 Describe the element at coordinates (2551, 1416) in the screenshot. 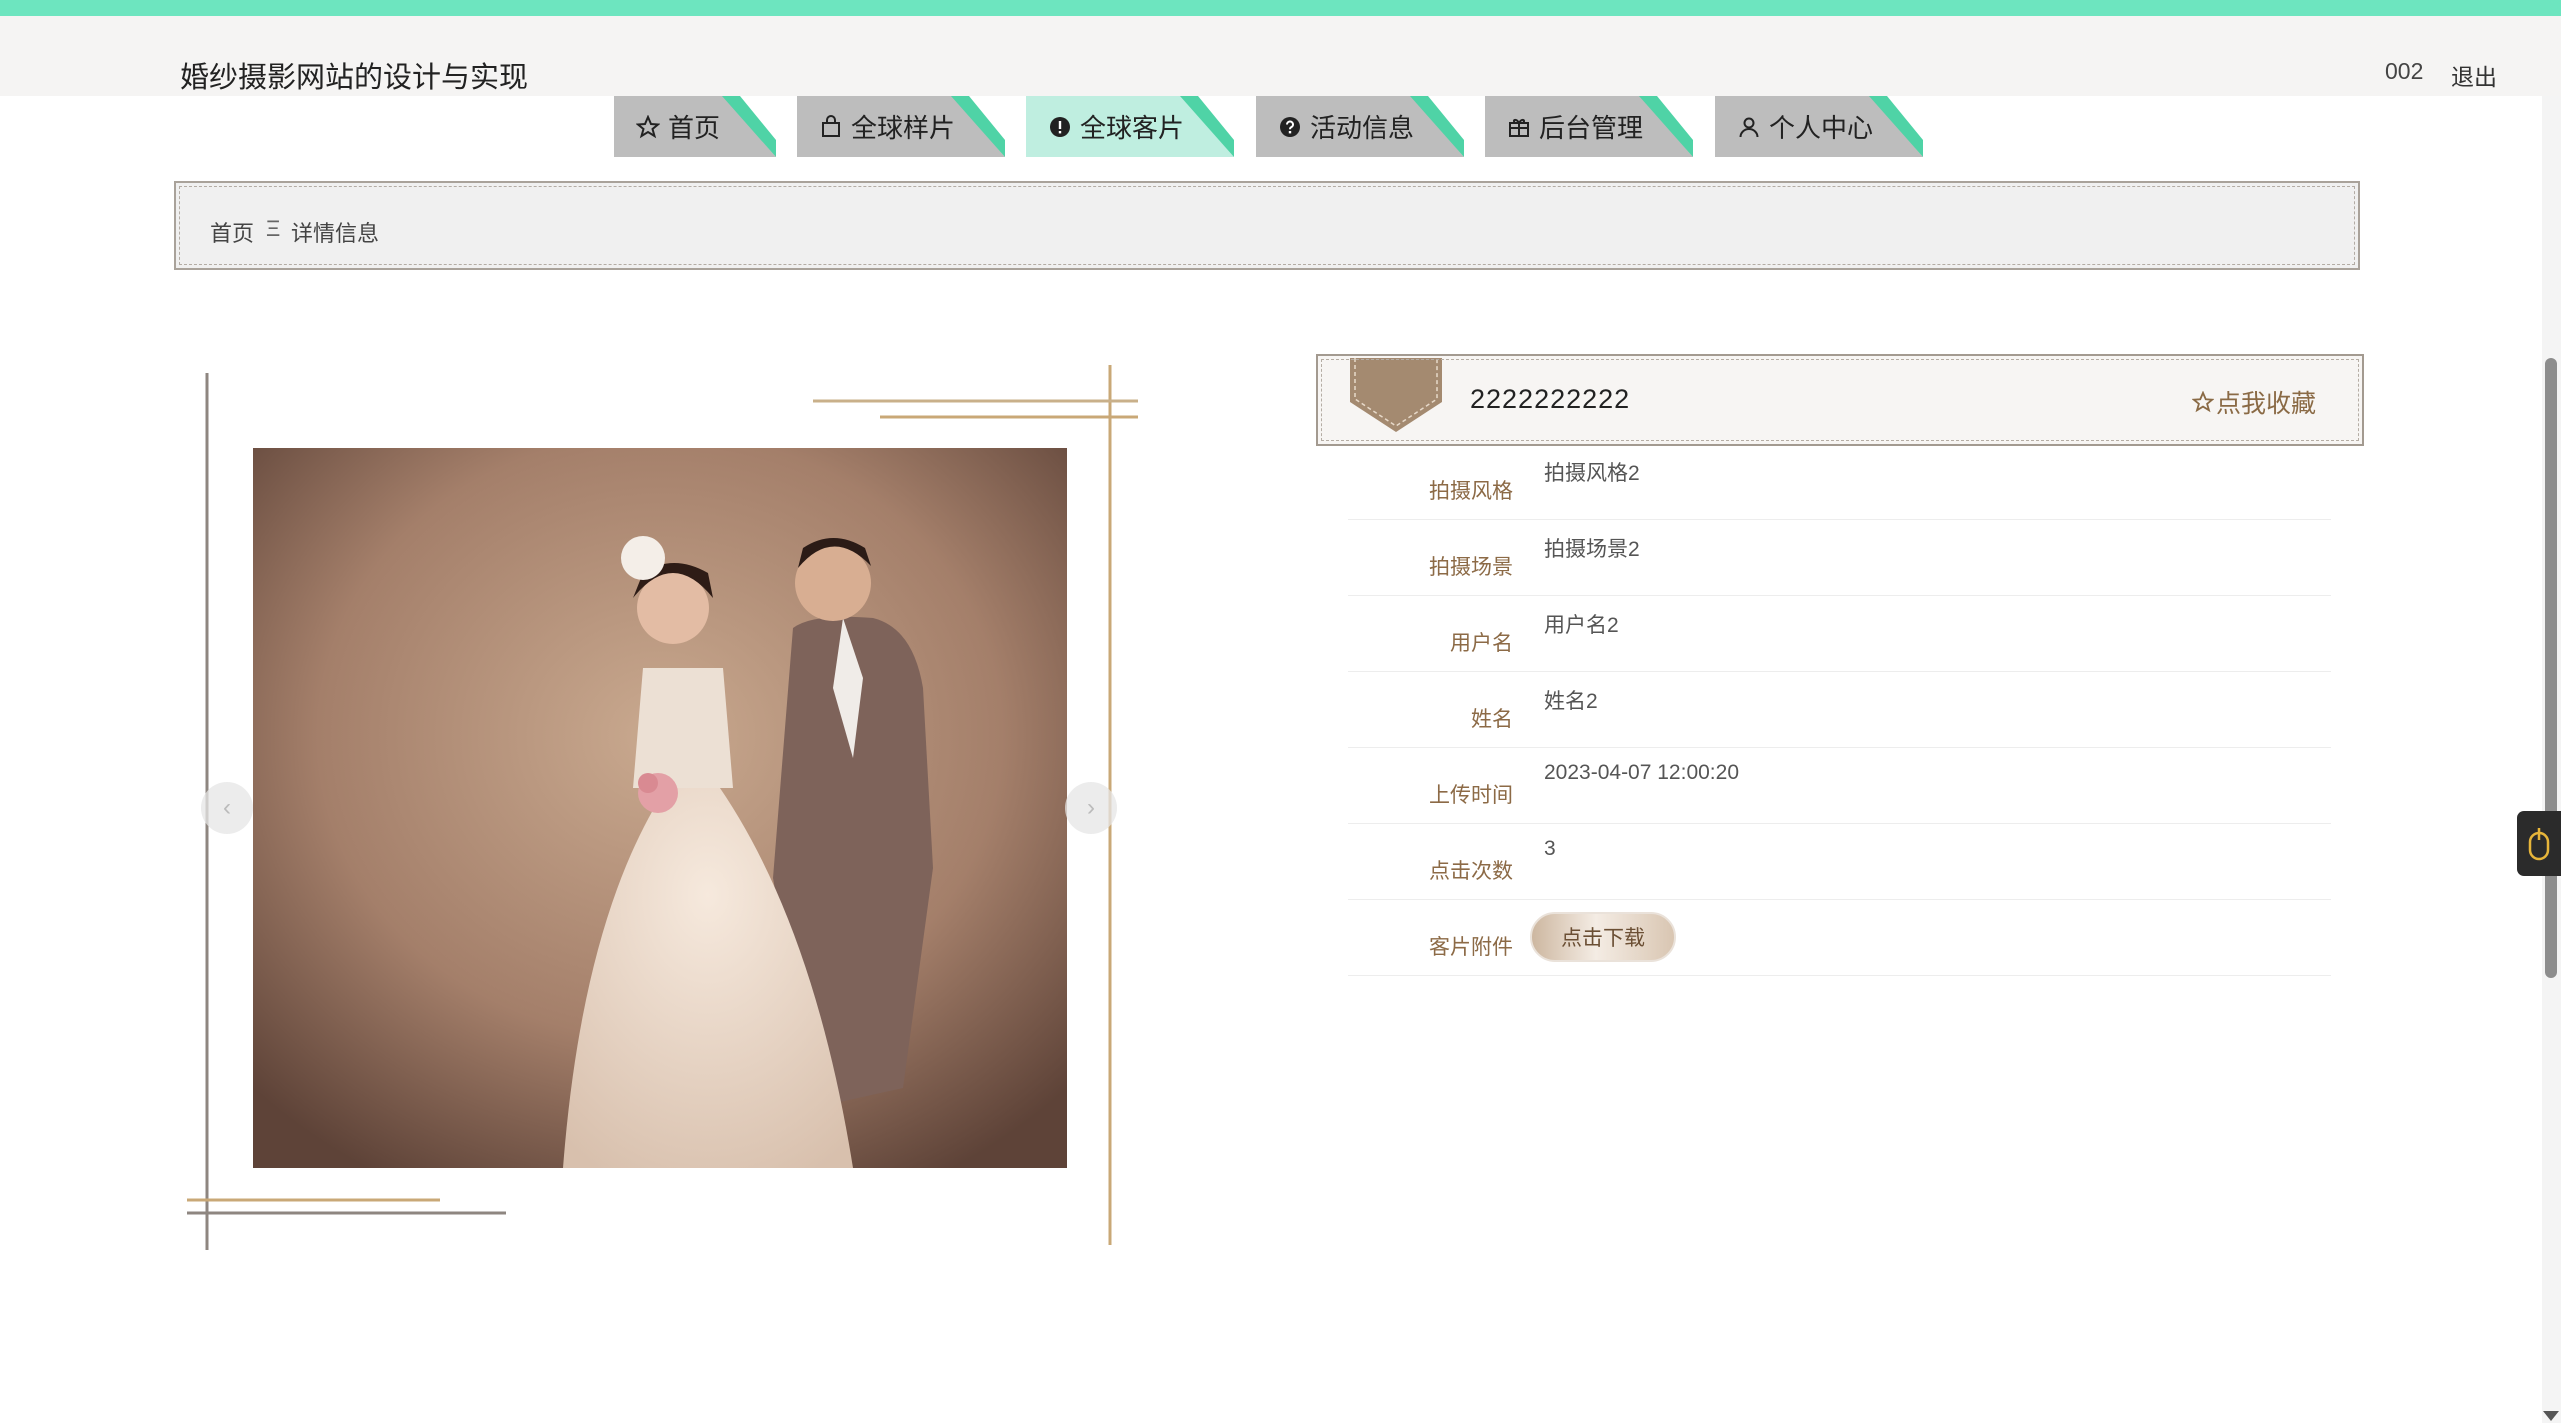

I see `scroll-down-arrow-icon` at that location.